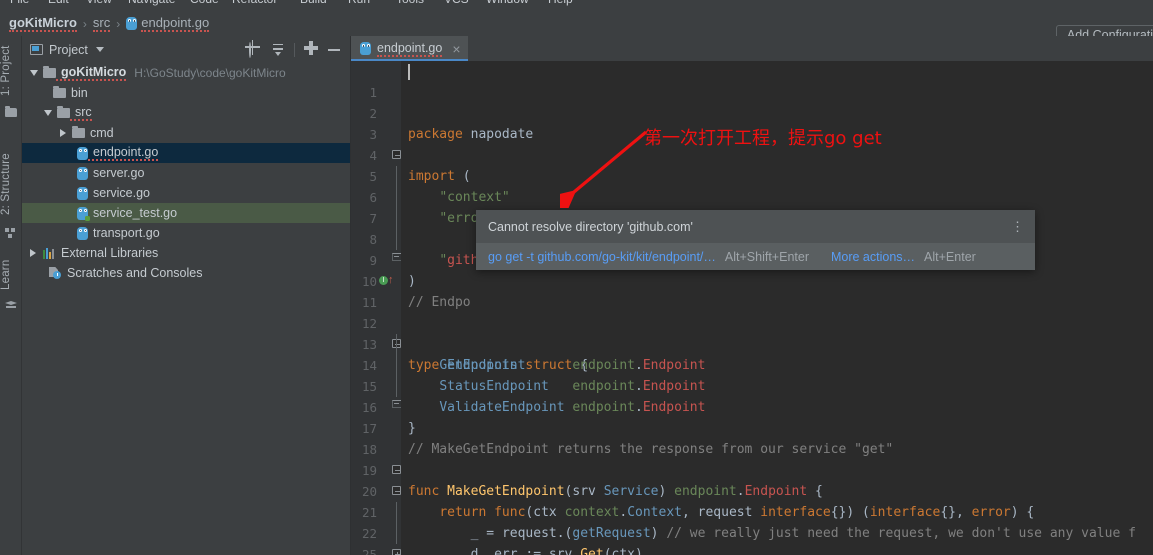 This screenshot has width=1153, height=555. Describe the element at coordinates (604, 169) in the screenshot. I see `annotation-arrow` at that location.